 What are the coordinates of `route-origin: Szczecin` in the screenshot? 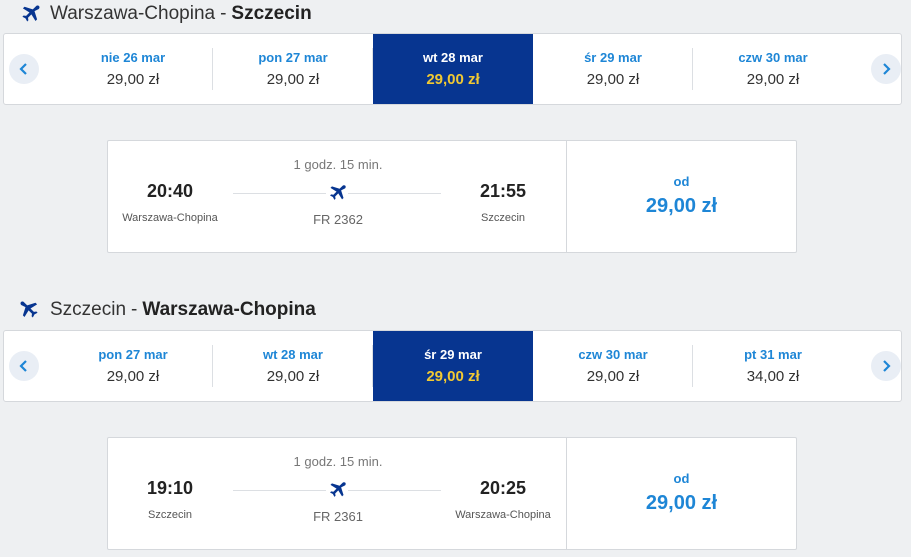 It's located at (88, 309).